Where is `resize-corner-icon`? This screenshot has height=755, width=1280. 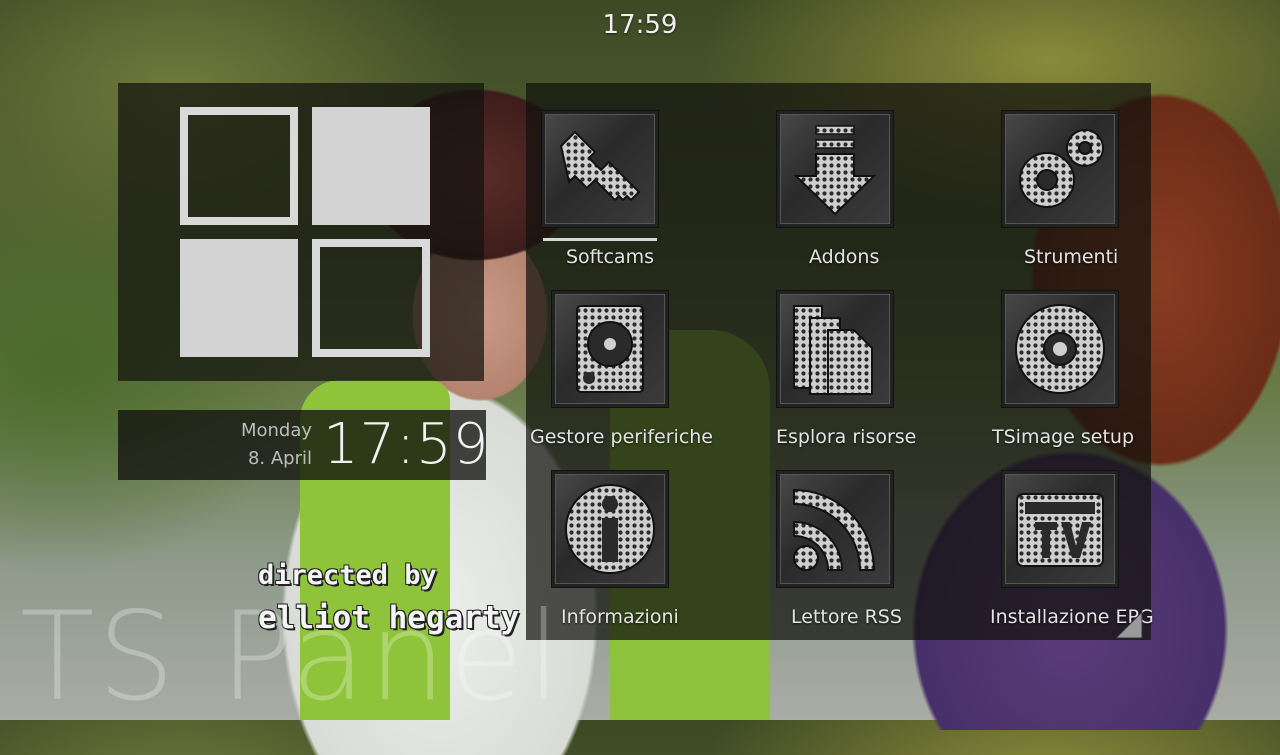 resize-corner-icon is located at coordinates (1128, 624).